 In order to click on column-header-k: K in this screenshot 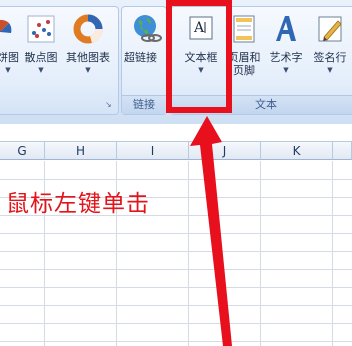, I will do `click(297, 150)`.